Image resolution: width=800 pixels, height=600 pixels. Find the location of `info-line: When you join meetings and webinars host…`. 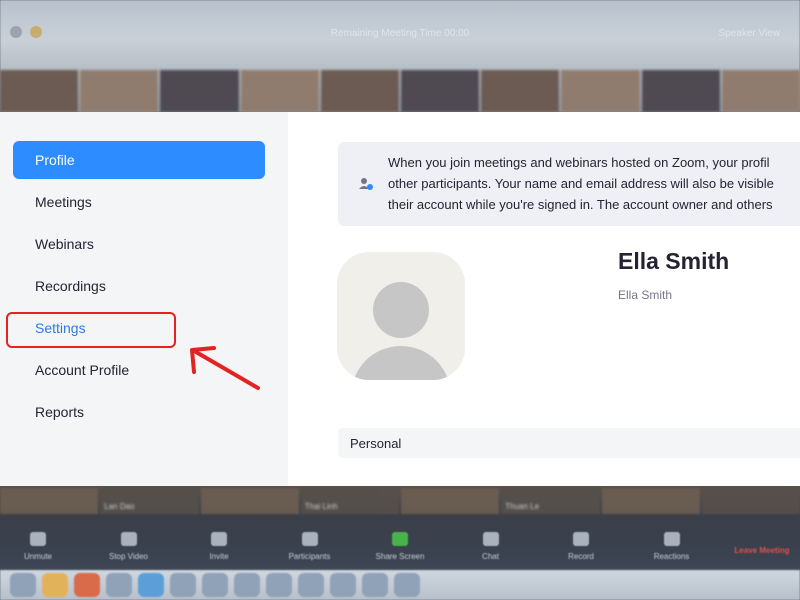

info-line: When you join meetings and webinars host… is located at coordinates (579, 162).